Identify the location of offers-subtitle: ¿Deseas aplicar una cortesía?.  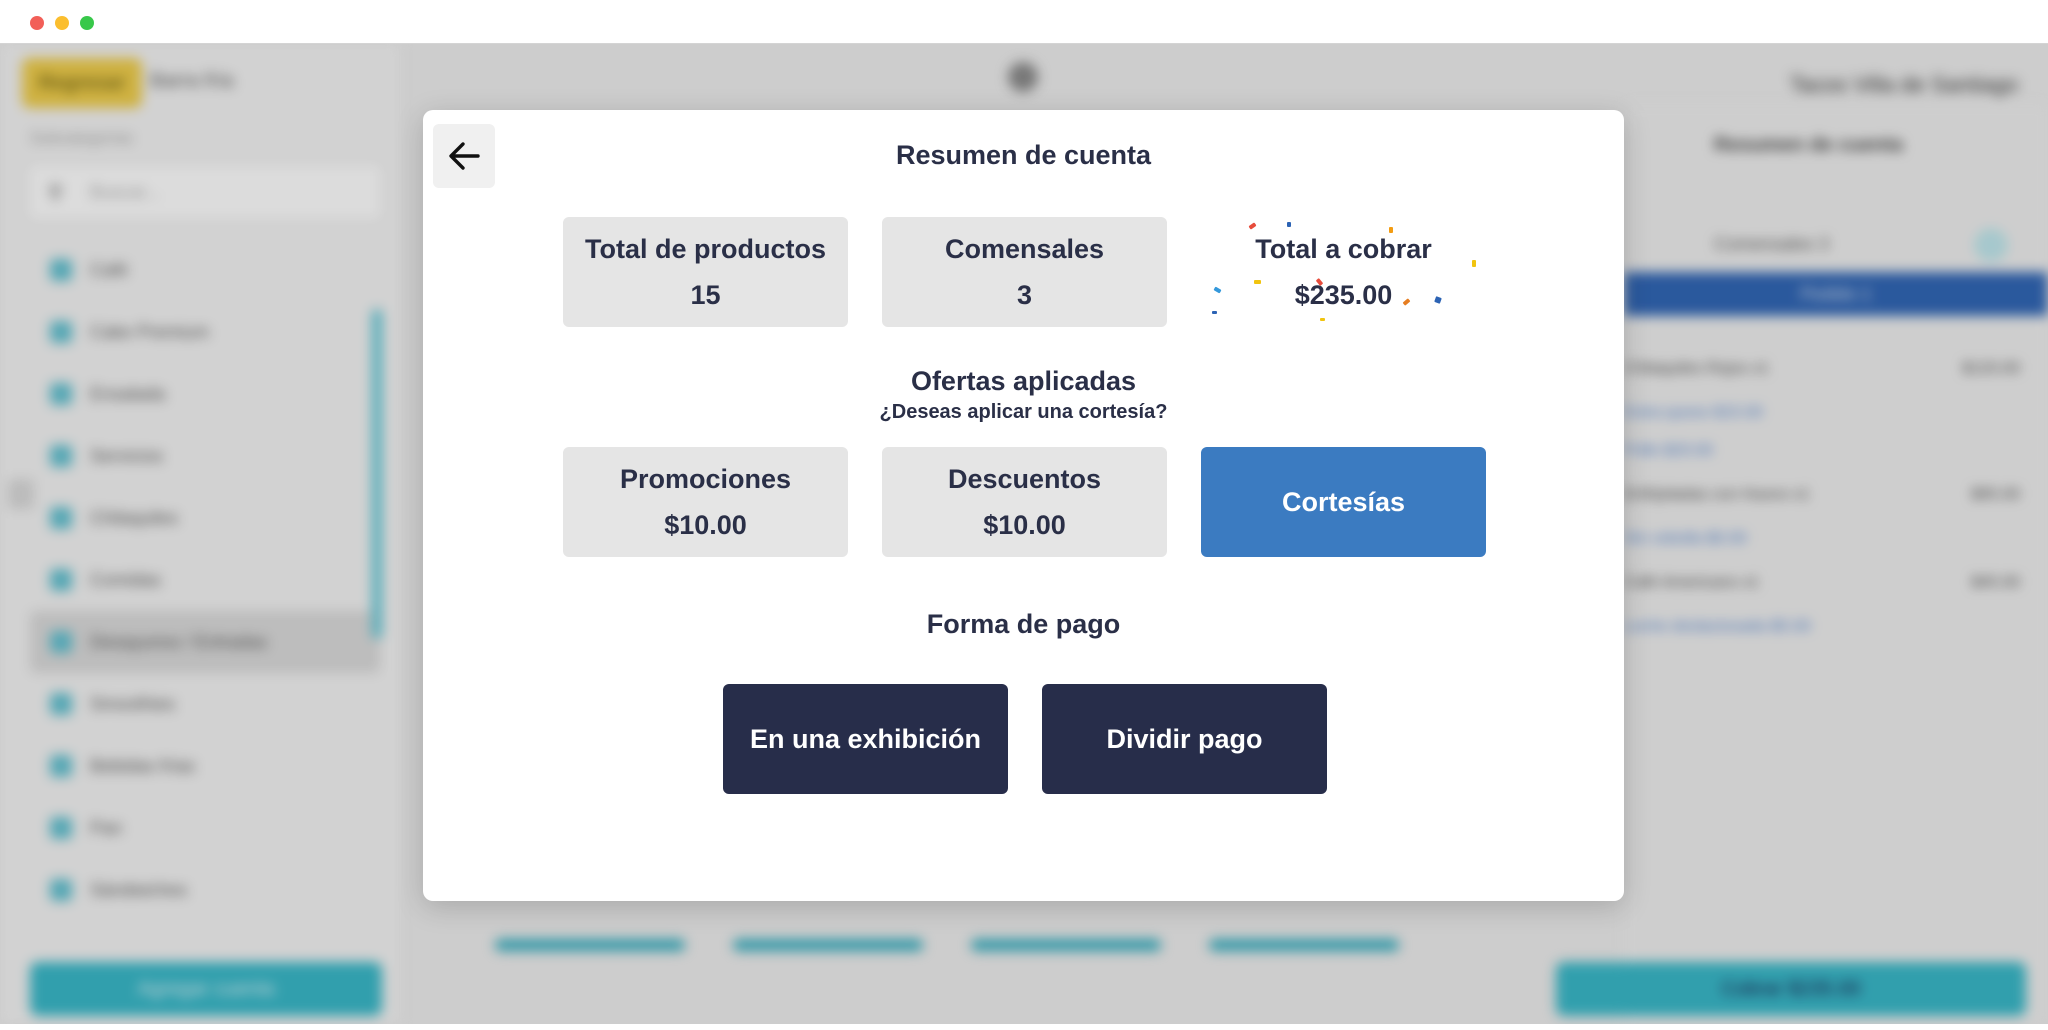
(1023, 412).